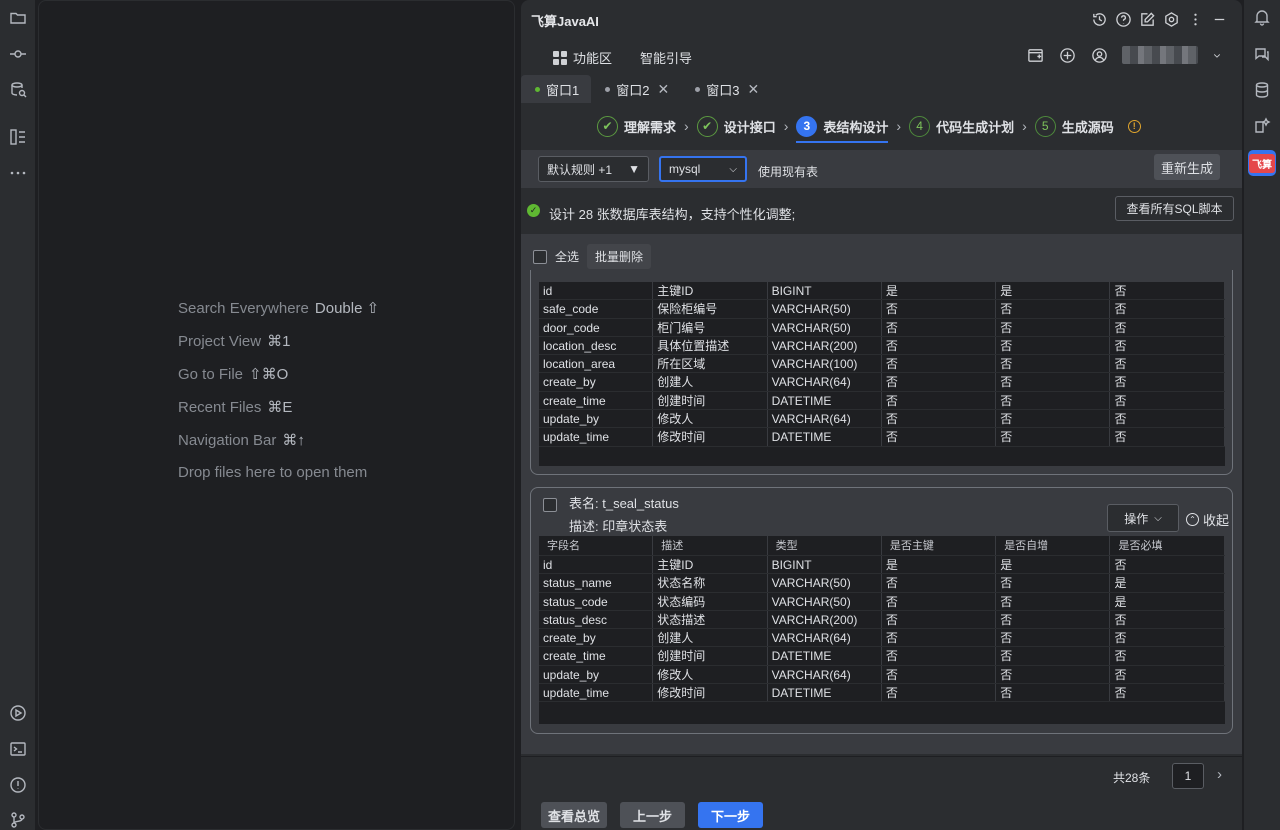  What do you see at coordinates (1099, 55) in the screenshot?
I see `user-icon` at bounding box center [1099, 55].